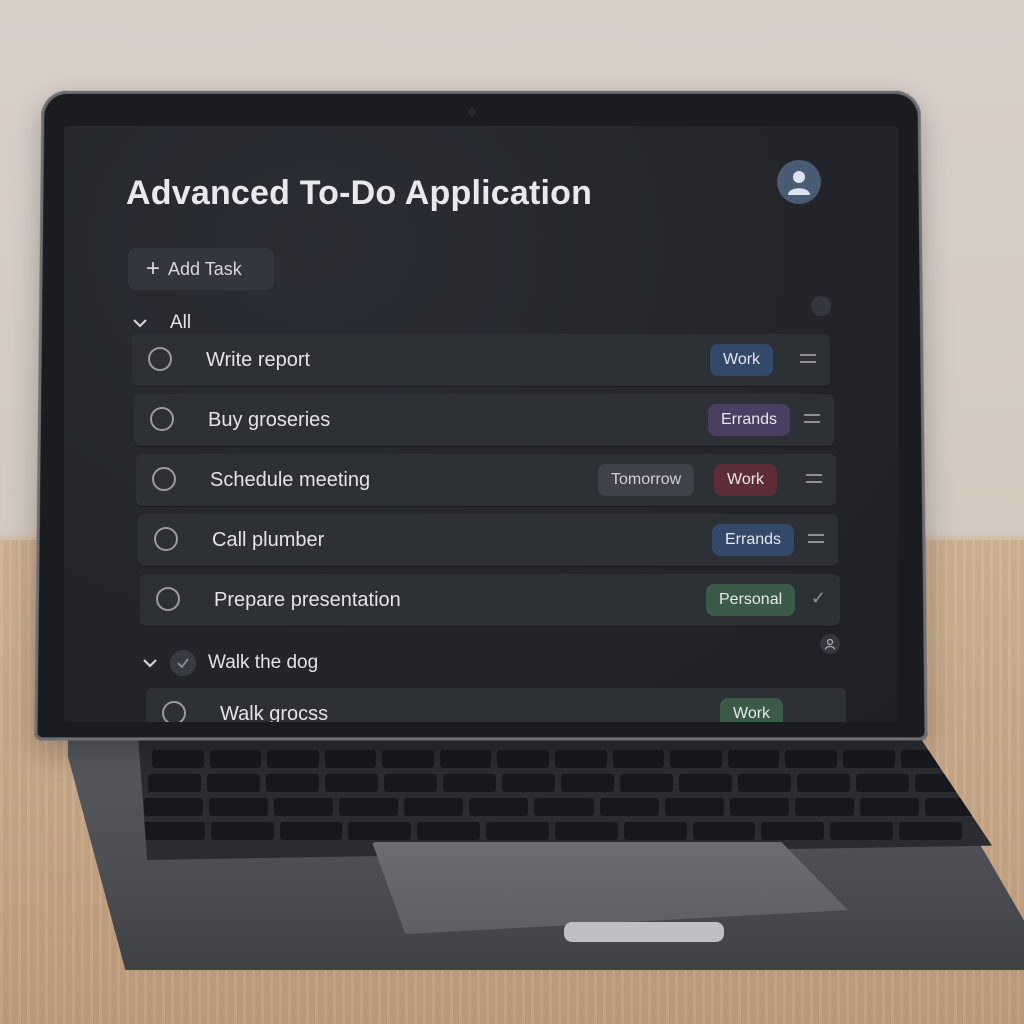 Image resolution: width=1024 pixels, height=1024 pixels. I want to click on task-row: Buy groseries Errands, so click(484, 420).